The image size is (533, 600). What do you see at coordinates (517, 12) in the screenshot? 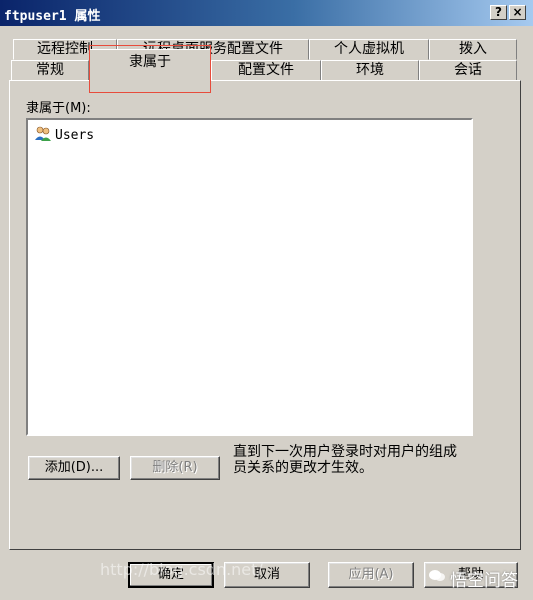
I see `close-icon: ×` at bounding box center [517, 12].